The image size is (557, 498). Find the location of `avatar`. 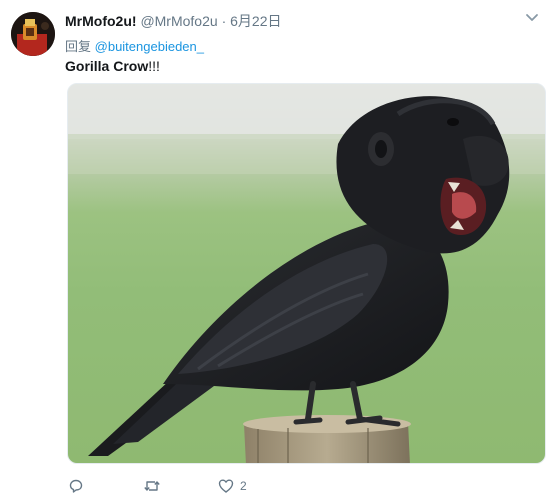

avatar is located at coordinates (33, 34).